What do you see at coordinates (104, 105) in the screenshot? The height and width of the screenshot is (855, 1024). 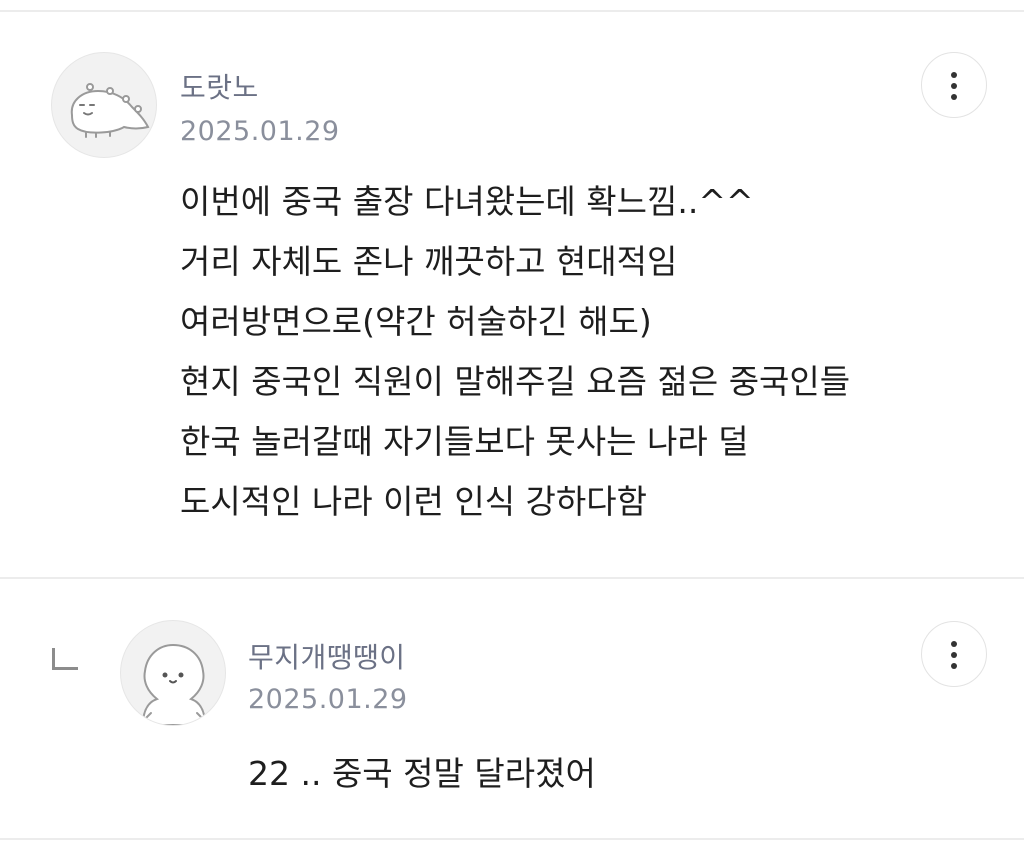 I see `dinosaur-avatar-icon` at bounding box center [104, 105].